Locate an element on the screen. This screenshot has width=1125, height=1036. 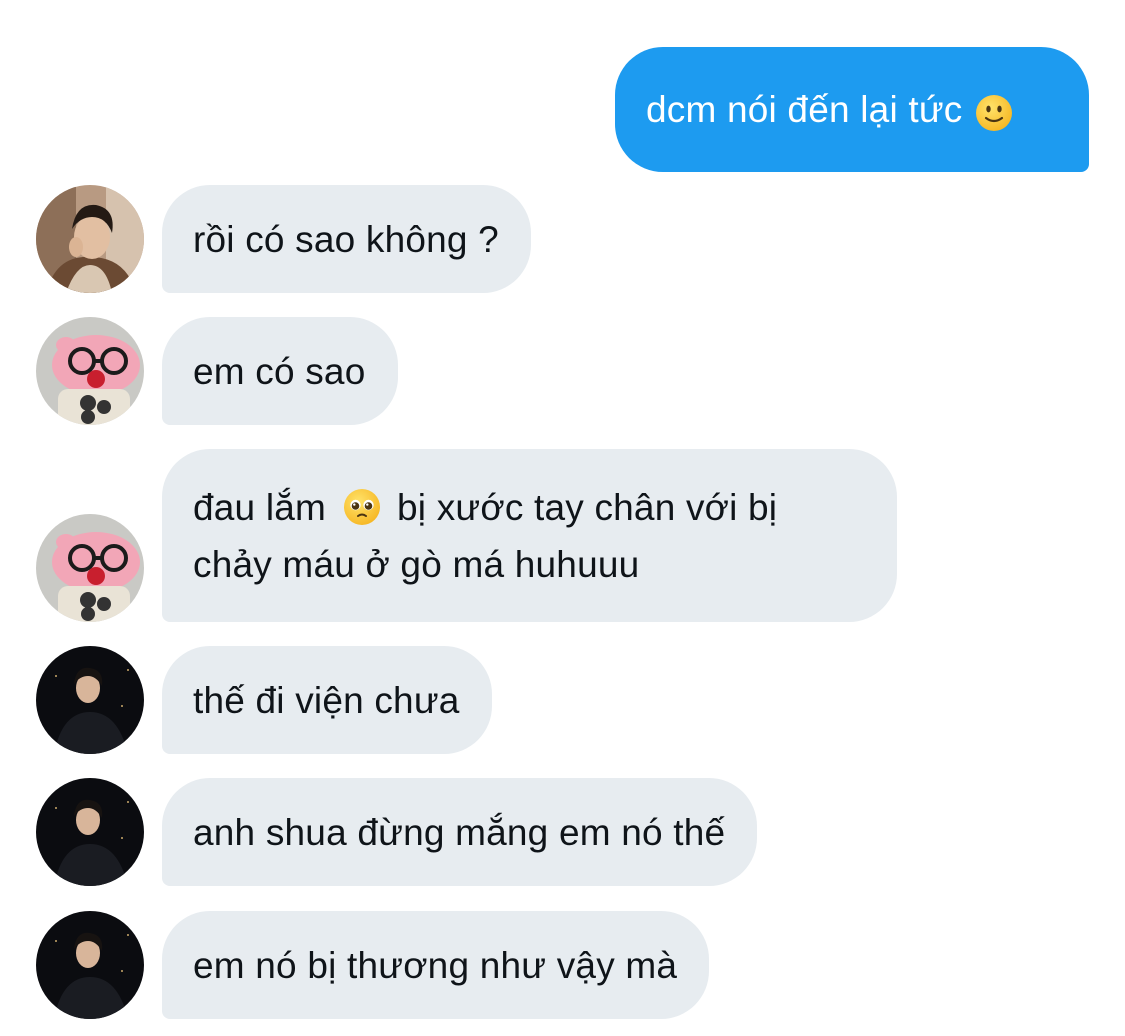
message-text: dcm nói đến lại tức is located at coordinates (804, 109).